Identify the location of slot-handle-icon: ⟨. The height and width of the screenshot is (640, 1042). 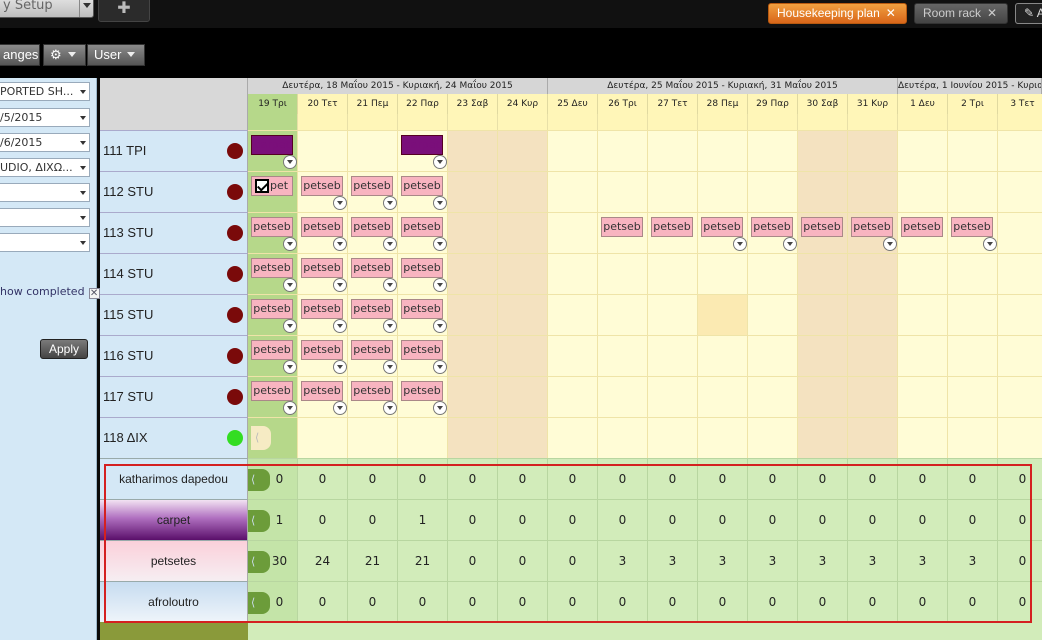
(259, 521).